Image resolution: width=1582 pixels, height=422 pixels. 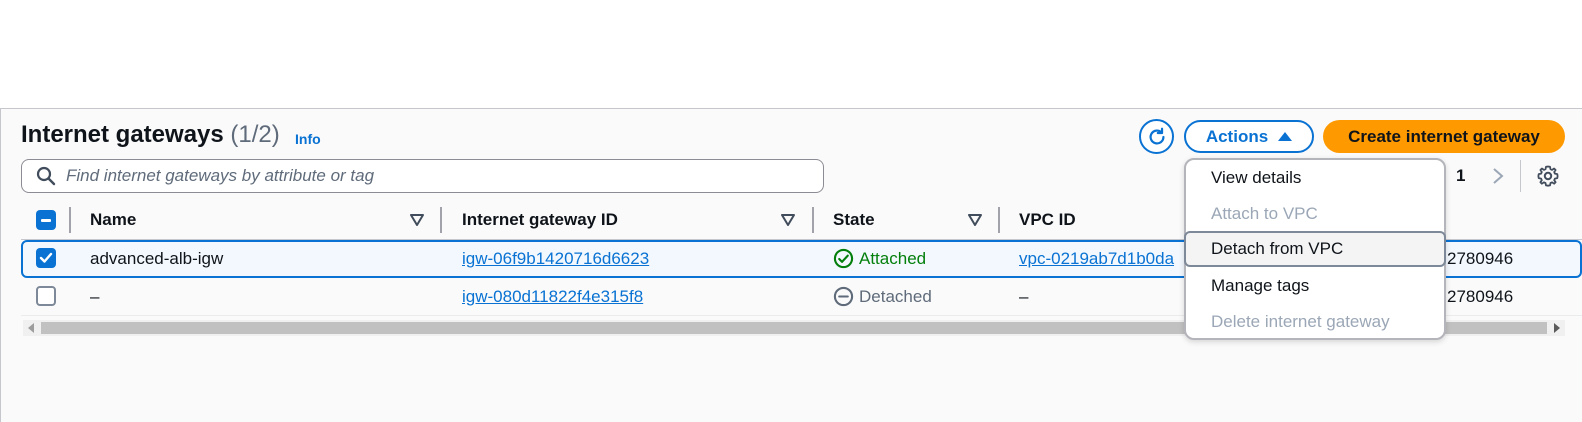 I want to click on actions-button: Actions, so click(x=1249, y=136).